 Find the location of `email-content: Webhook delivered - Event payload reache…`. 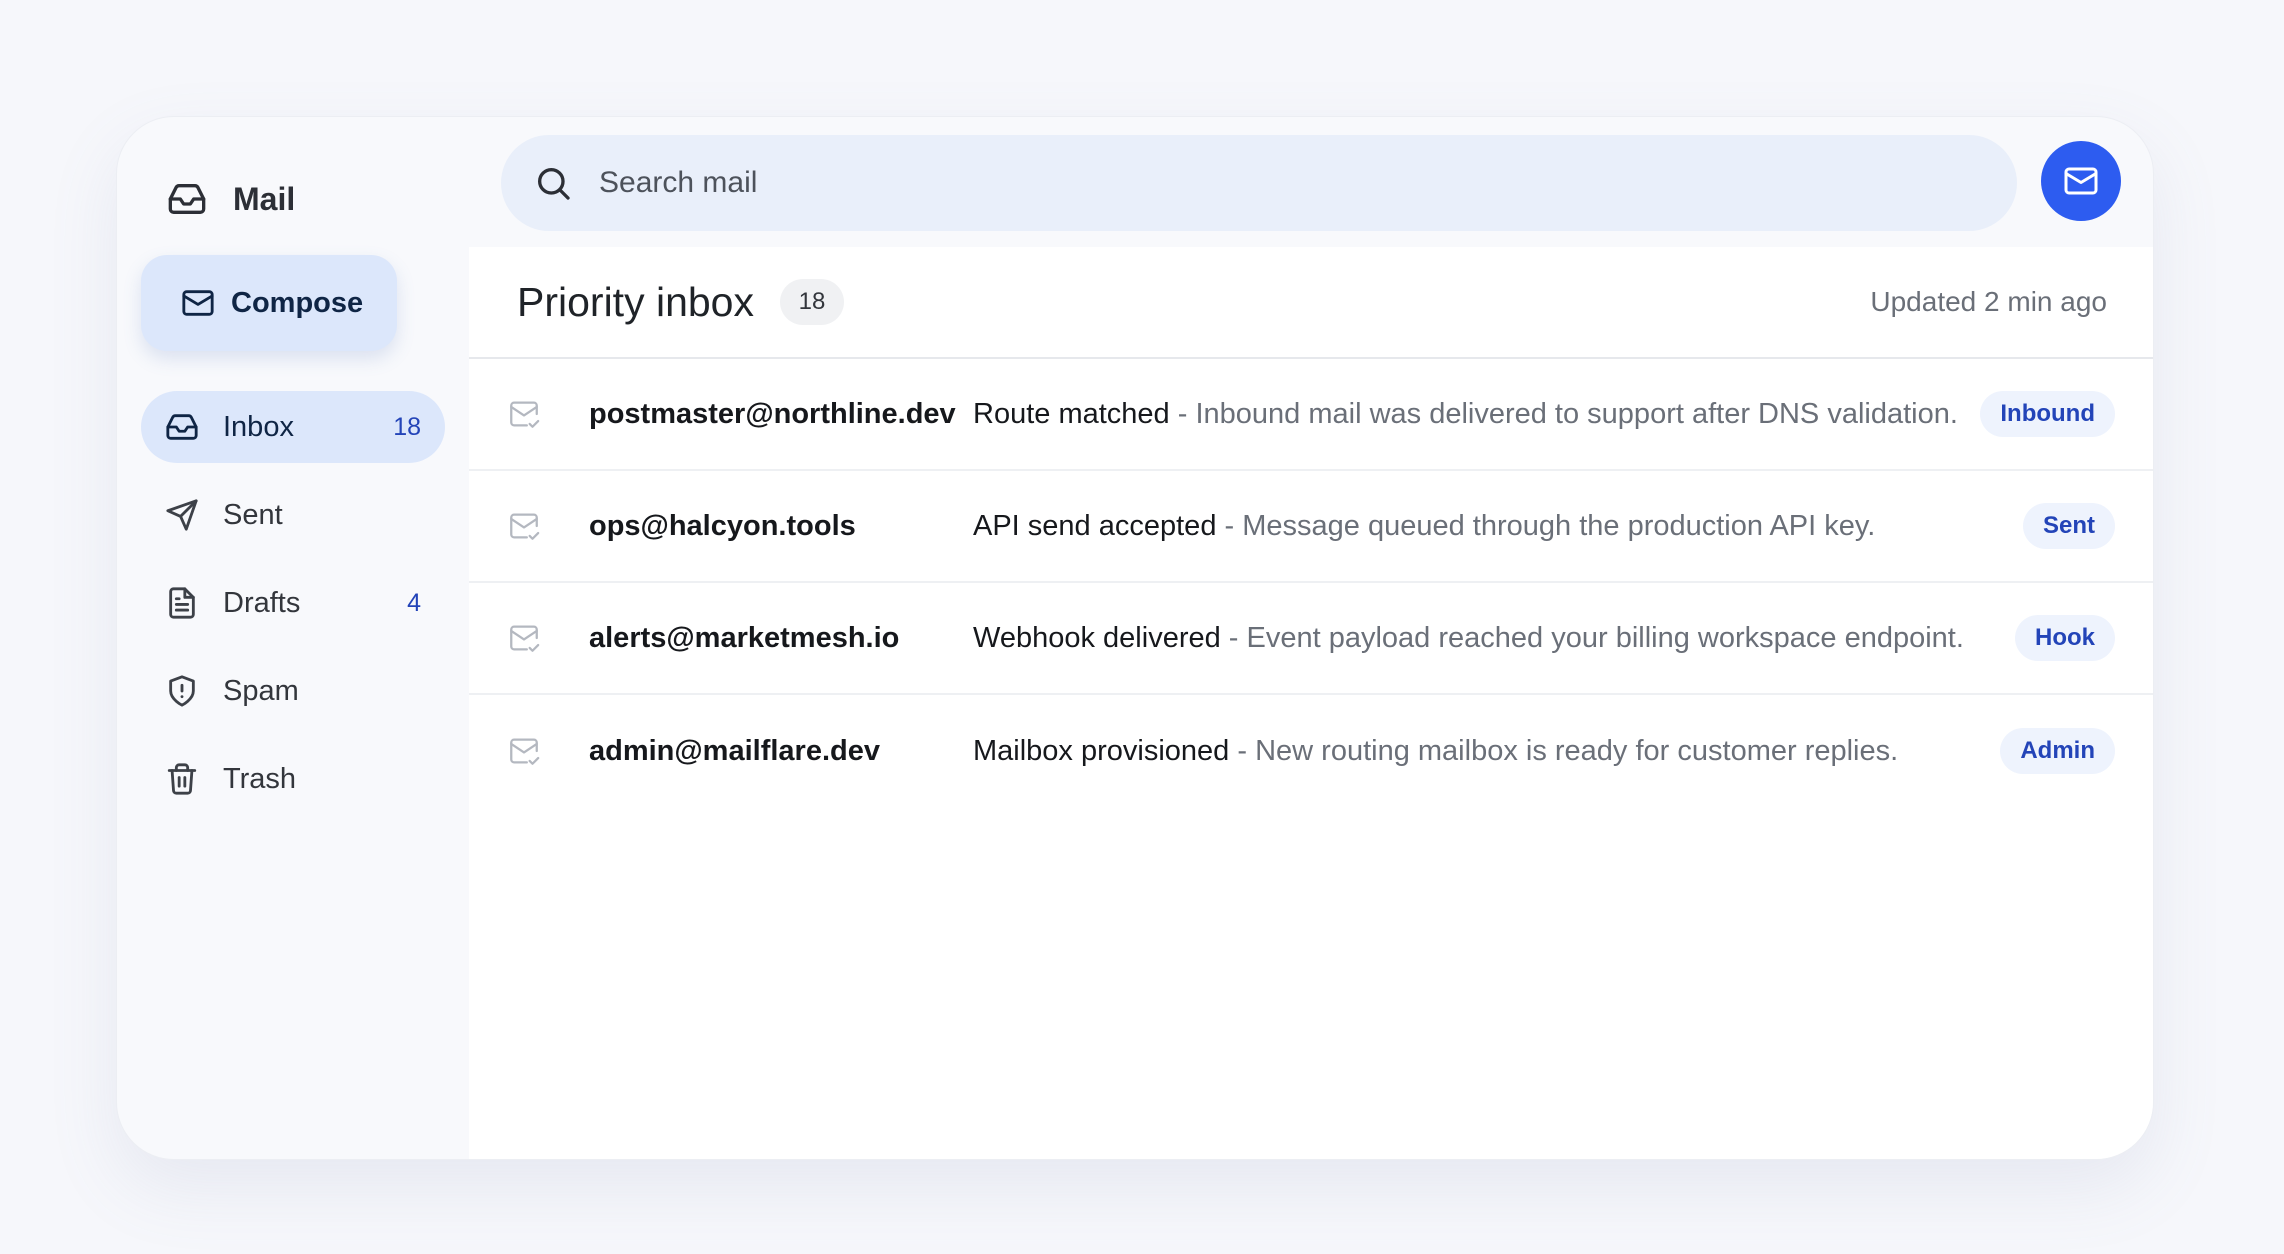

email-content: Webhook delivered - Event payload reache… is located at coordinates (1468, 638).